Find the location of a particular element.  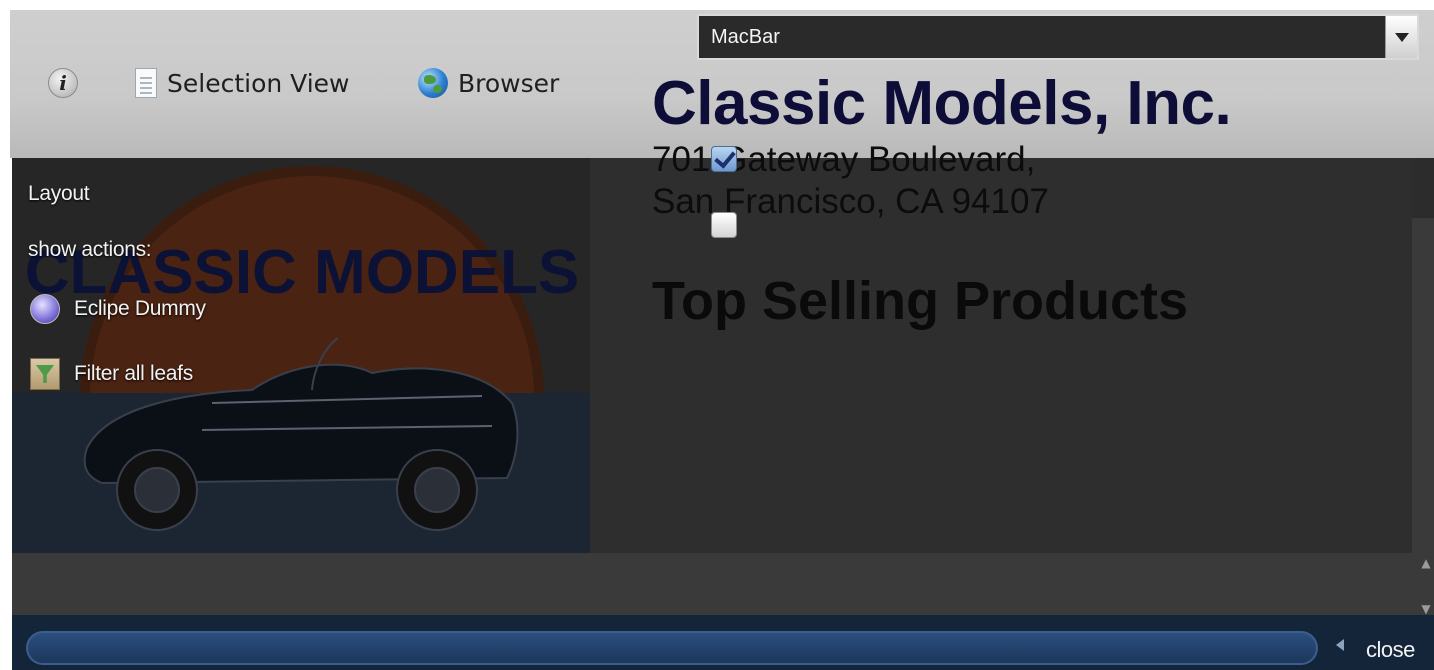

close-button: close is located at coordinates (1390, 650).